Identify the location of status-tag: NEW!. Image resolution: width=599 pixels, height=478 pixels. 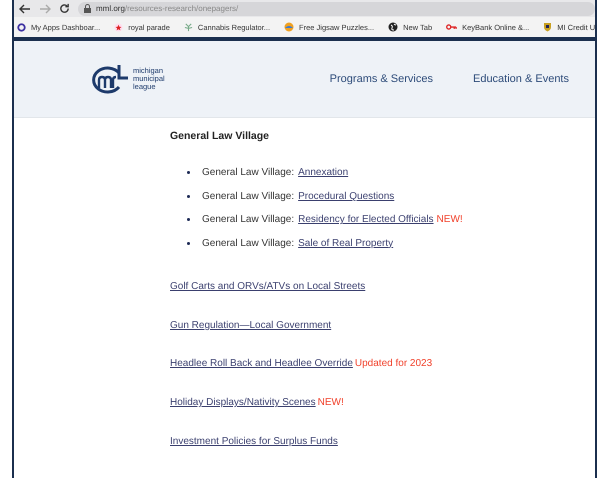
(331, 402).